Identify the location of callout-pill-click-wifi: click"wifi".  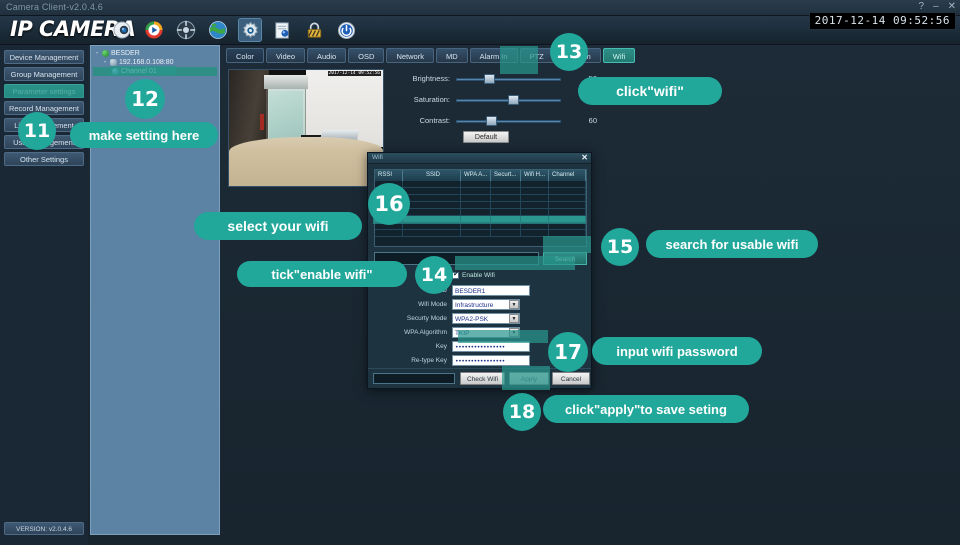
(650, 91).